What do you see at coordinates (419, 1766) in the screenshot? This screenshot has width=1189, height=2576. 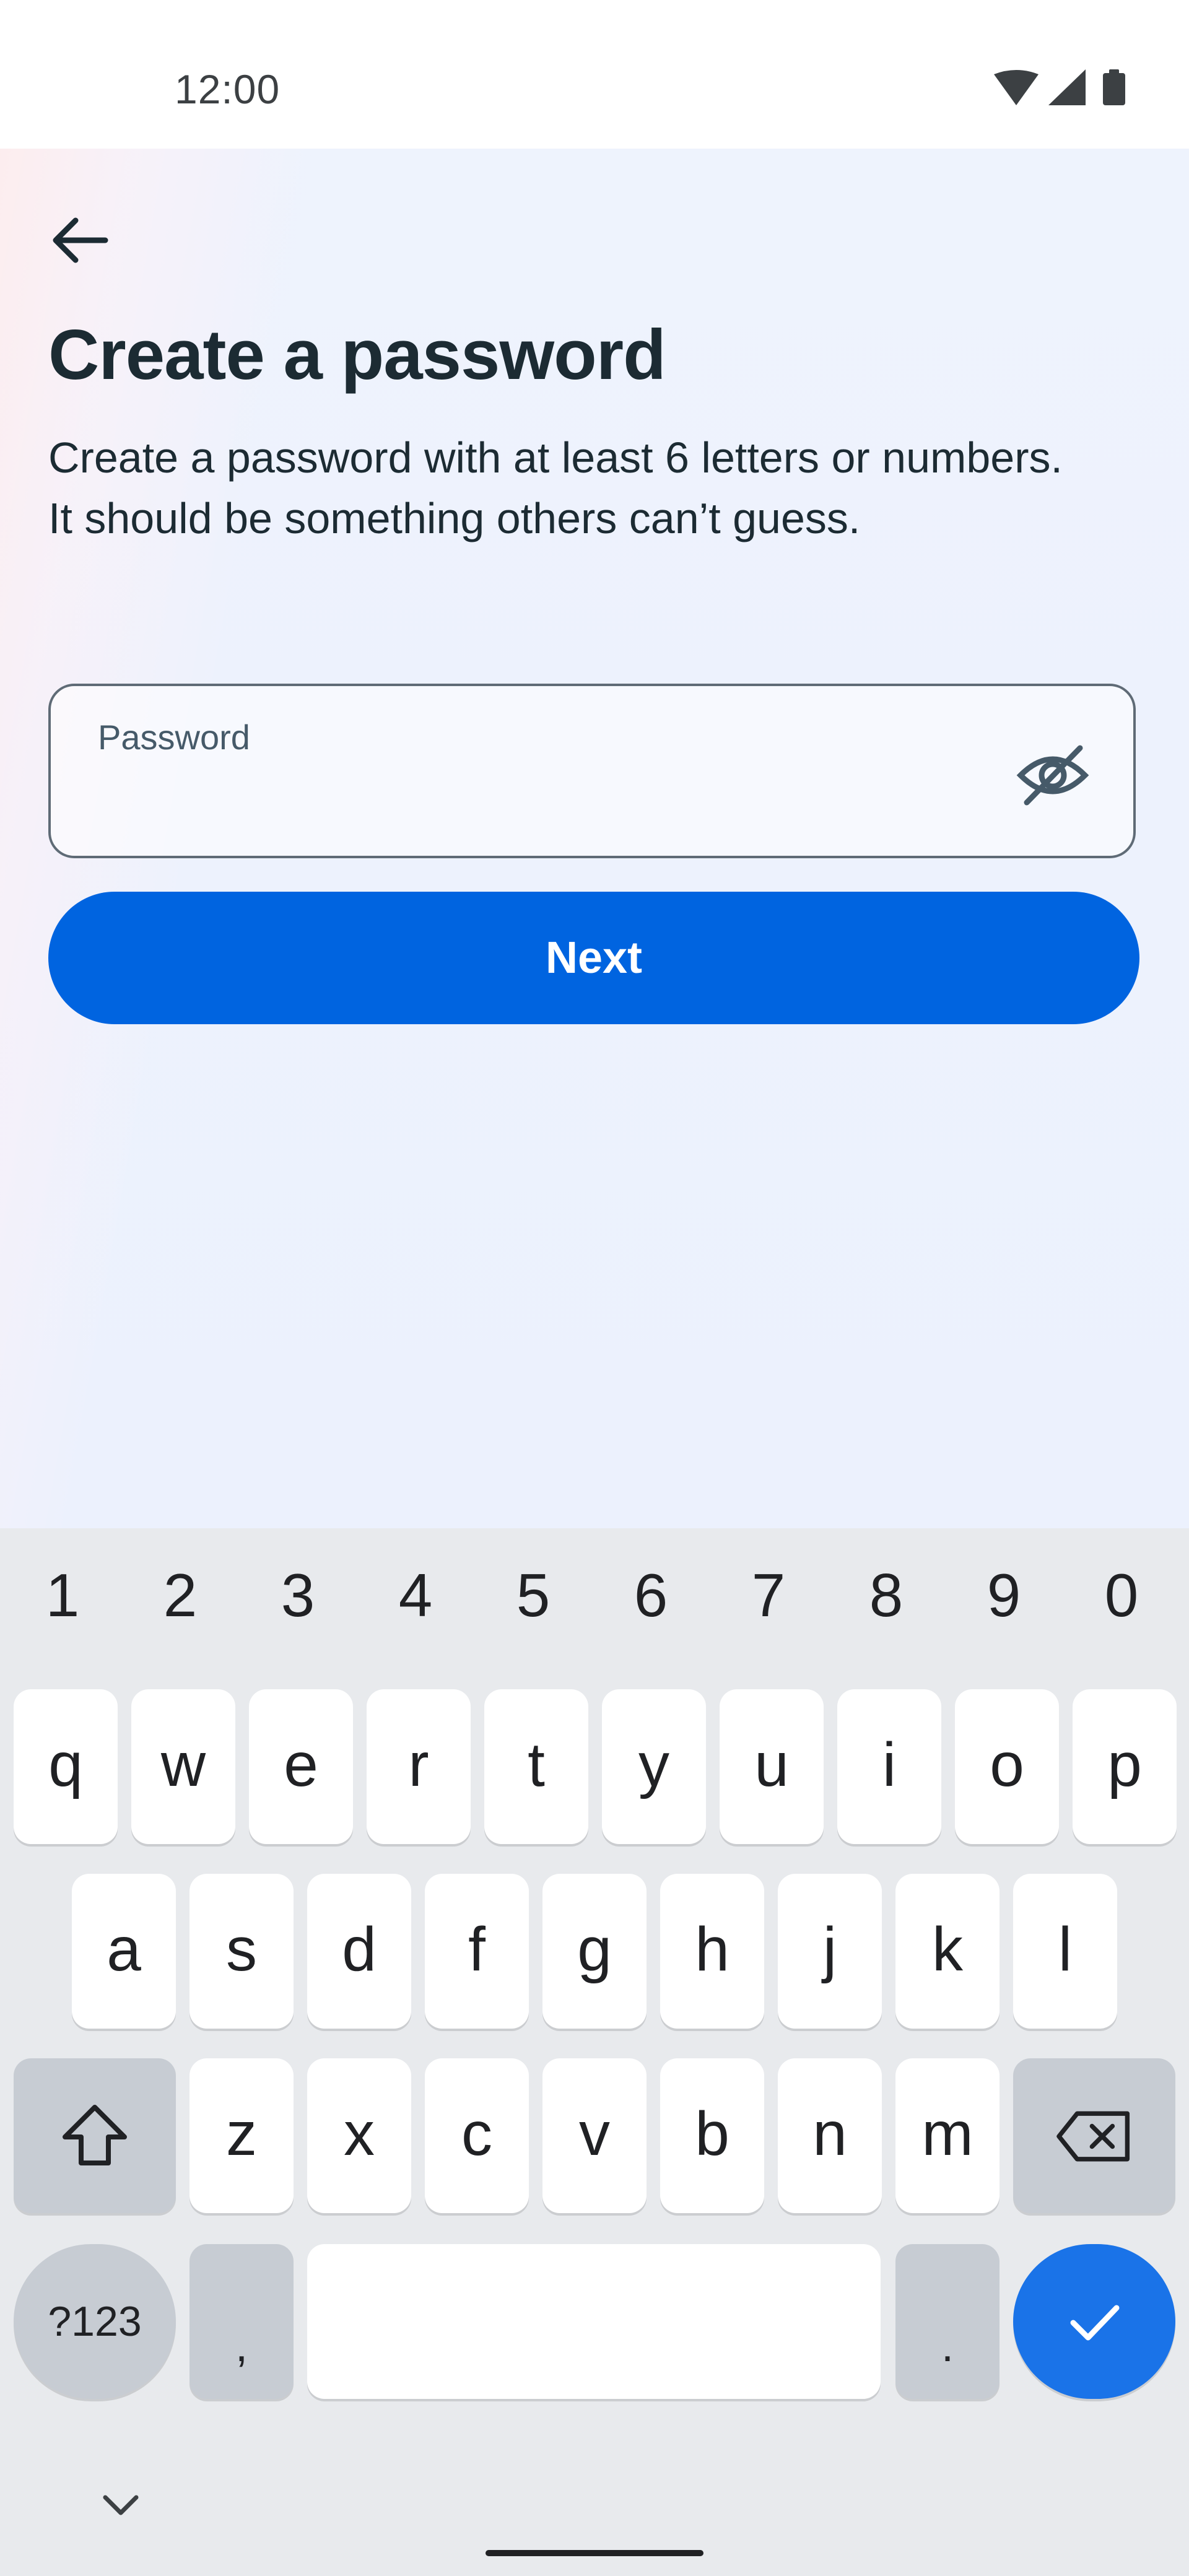 I see `key-r: r` at bounding box center [419, 1766].